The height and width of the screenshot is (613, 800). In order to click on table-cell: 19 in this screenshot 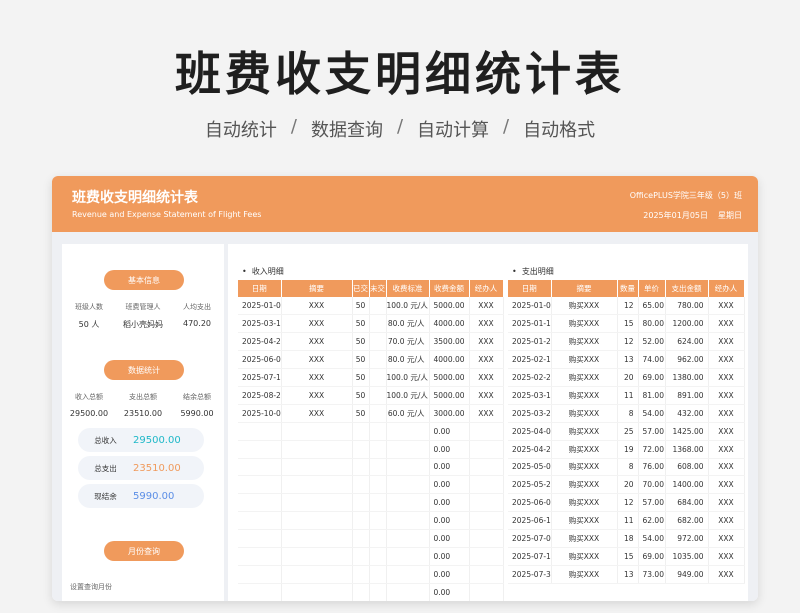, I will do `click(628, 449)`.